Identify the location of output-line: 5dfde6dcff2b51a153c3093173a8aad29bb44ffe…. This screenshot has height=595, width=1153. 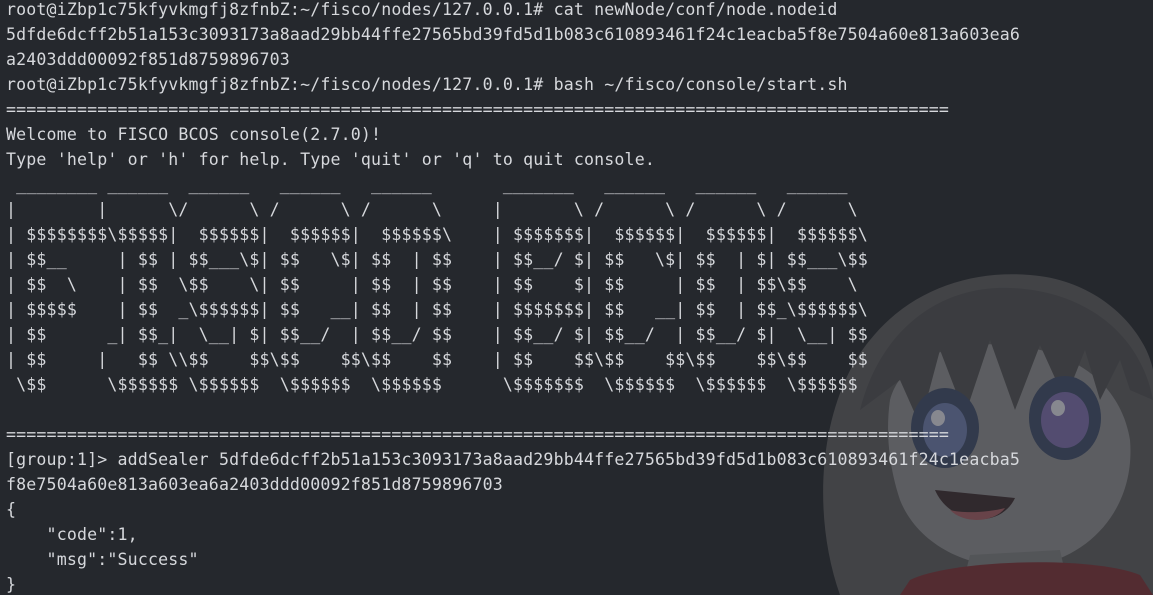
(513, 34).